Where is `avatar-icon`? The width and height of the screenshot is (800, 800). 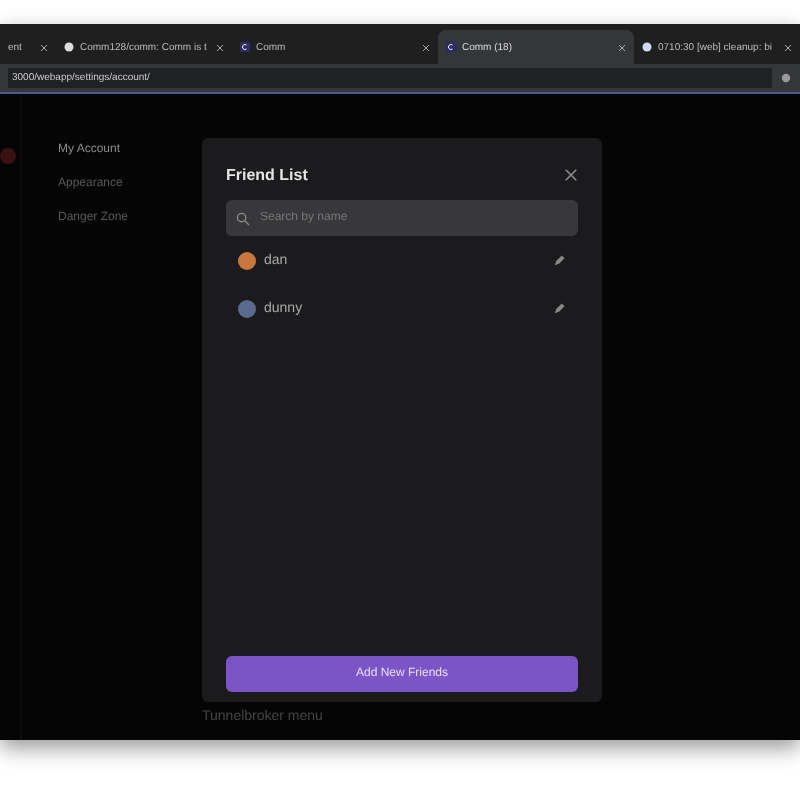 avatar-icon is located at coordinates (8, 156).